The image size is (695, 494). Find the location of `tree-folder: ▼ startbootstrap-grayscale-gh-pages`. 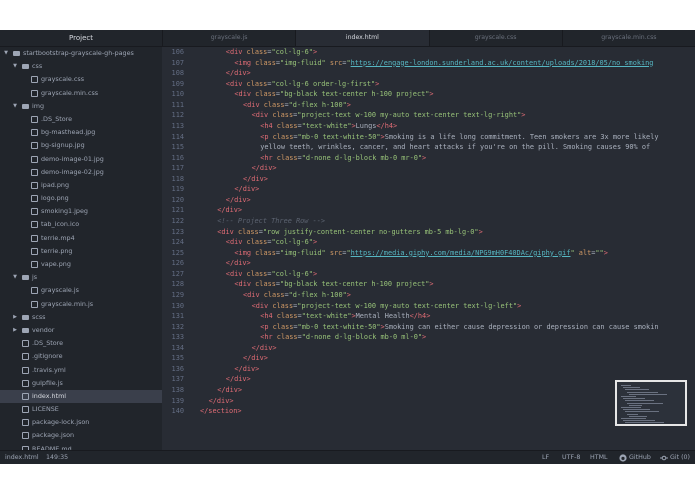

tree-folder: ▼ startbootstrap-grayscale-gh-pages is located at coordinates (81, 53).